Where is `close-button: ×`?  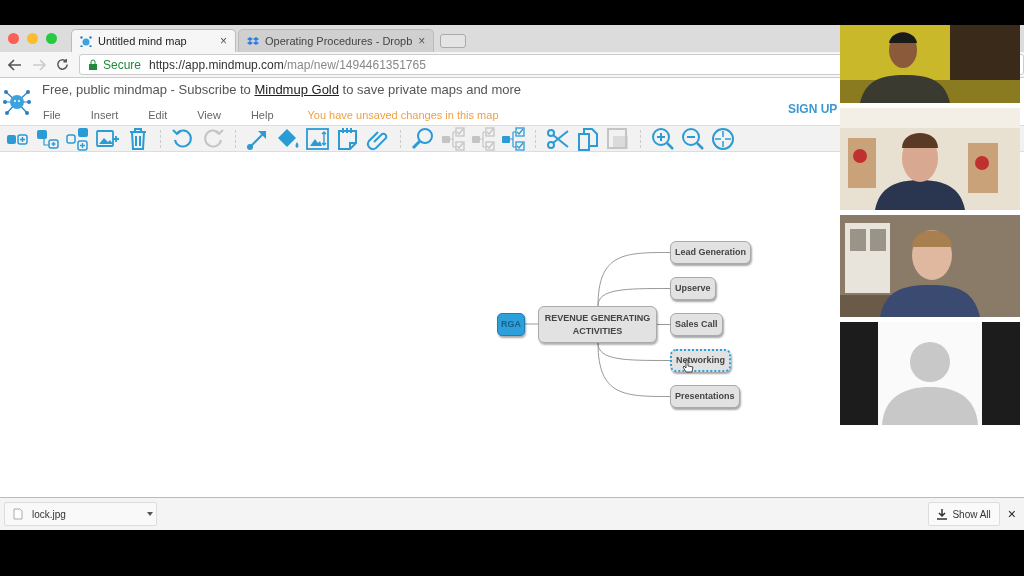 close-button: × is located at coordinates (1011, 514).